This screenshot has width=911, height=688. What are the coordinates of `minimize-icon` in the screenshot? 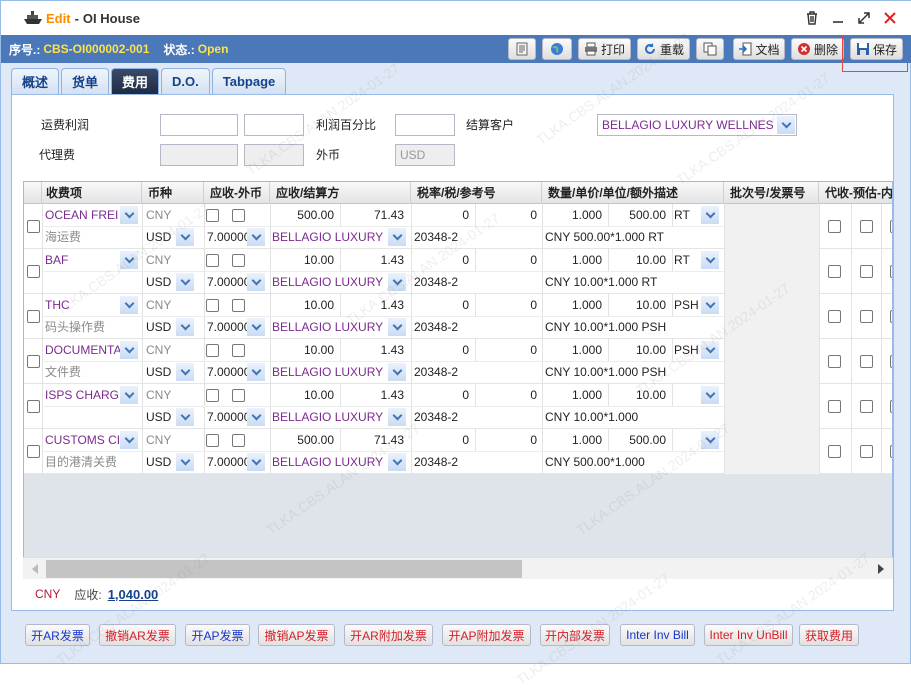 It's located at (838, 18).